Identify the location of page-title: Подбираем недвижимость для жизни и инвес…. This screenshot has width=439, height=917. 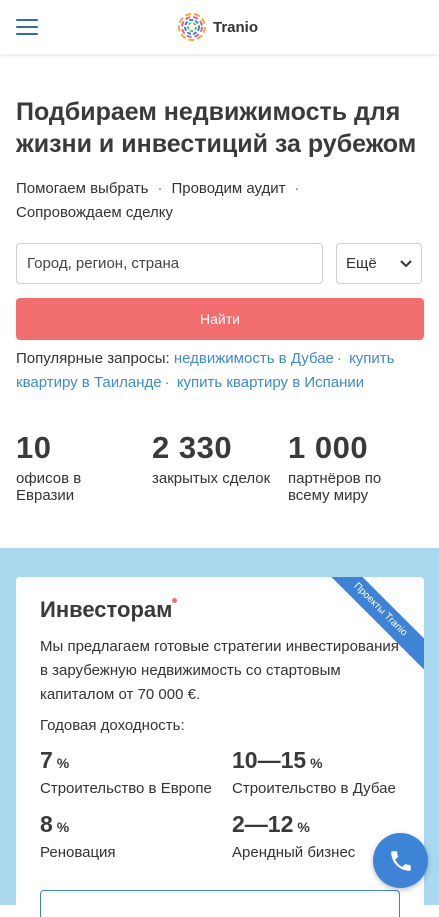
(216, 128).